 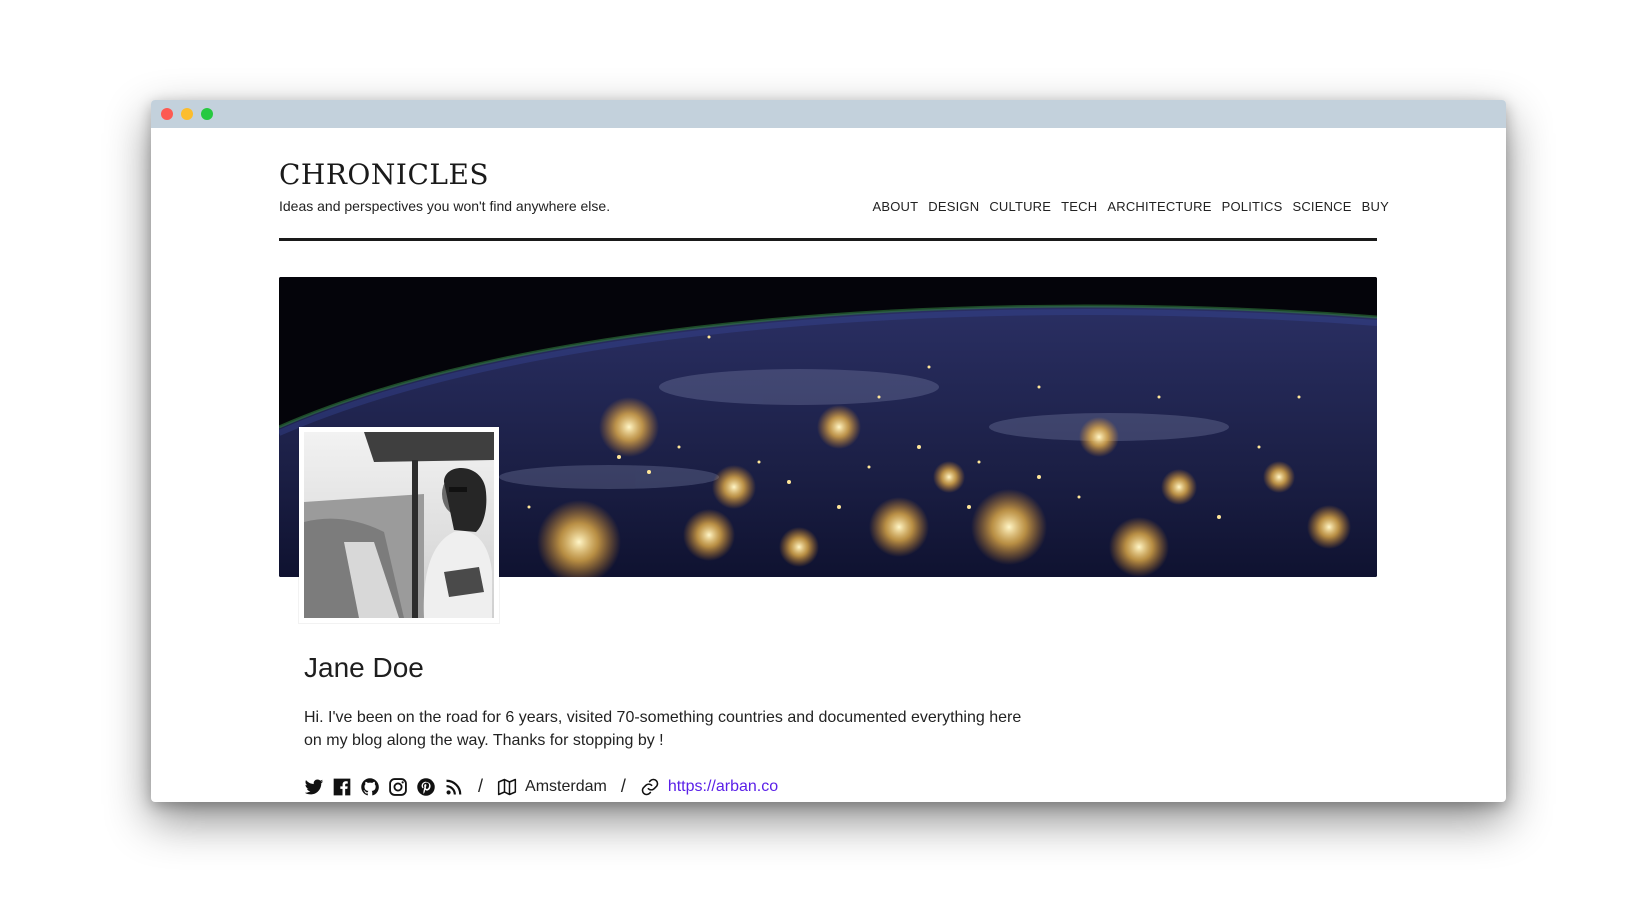 I want to click on nav-item-buy: BUY, so click(x=1375, y=206).